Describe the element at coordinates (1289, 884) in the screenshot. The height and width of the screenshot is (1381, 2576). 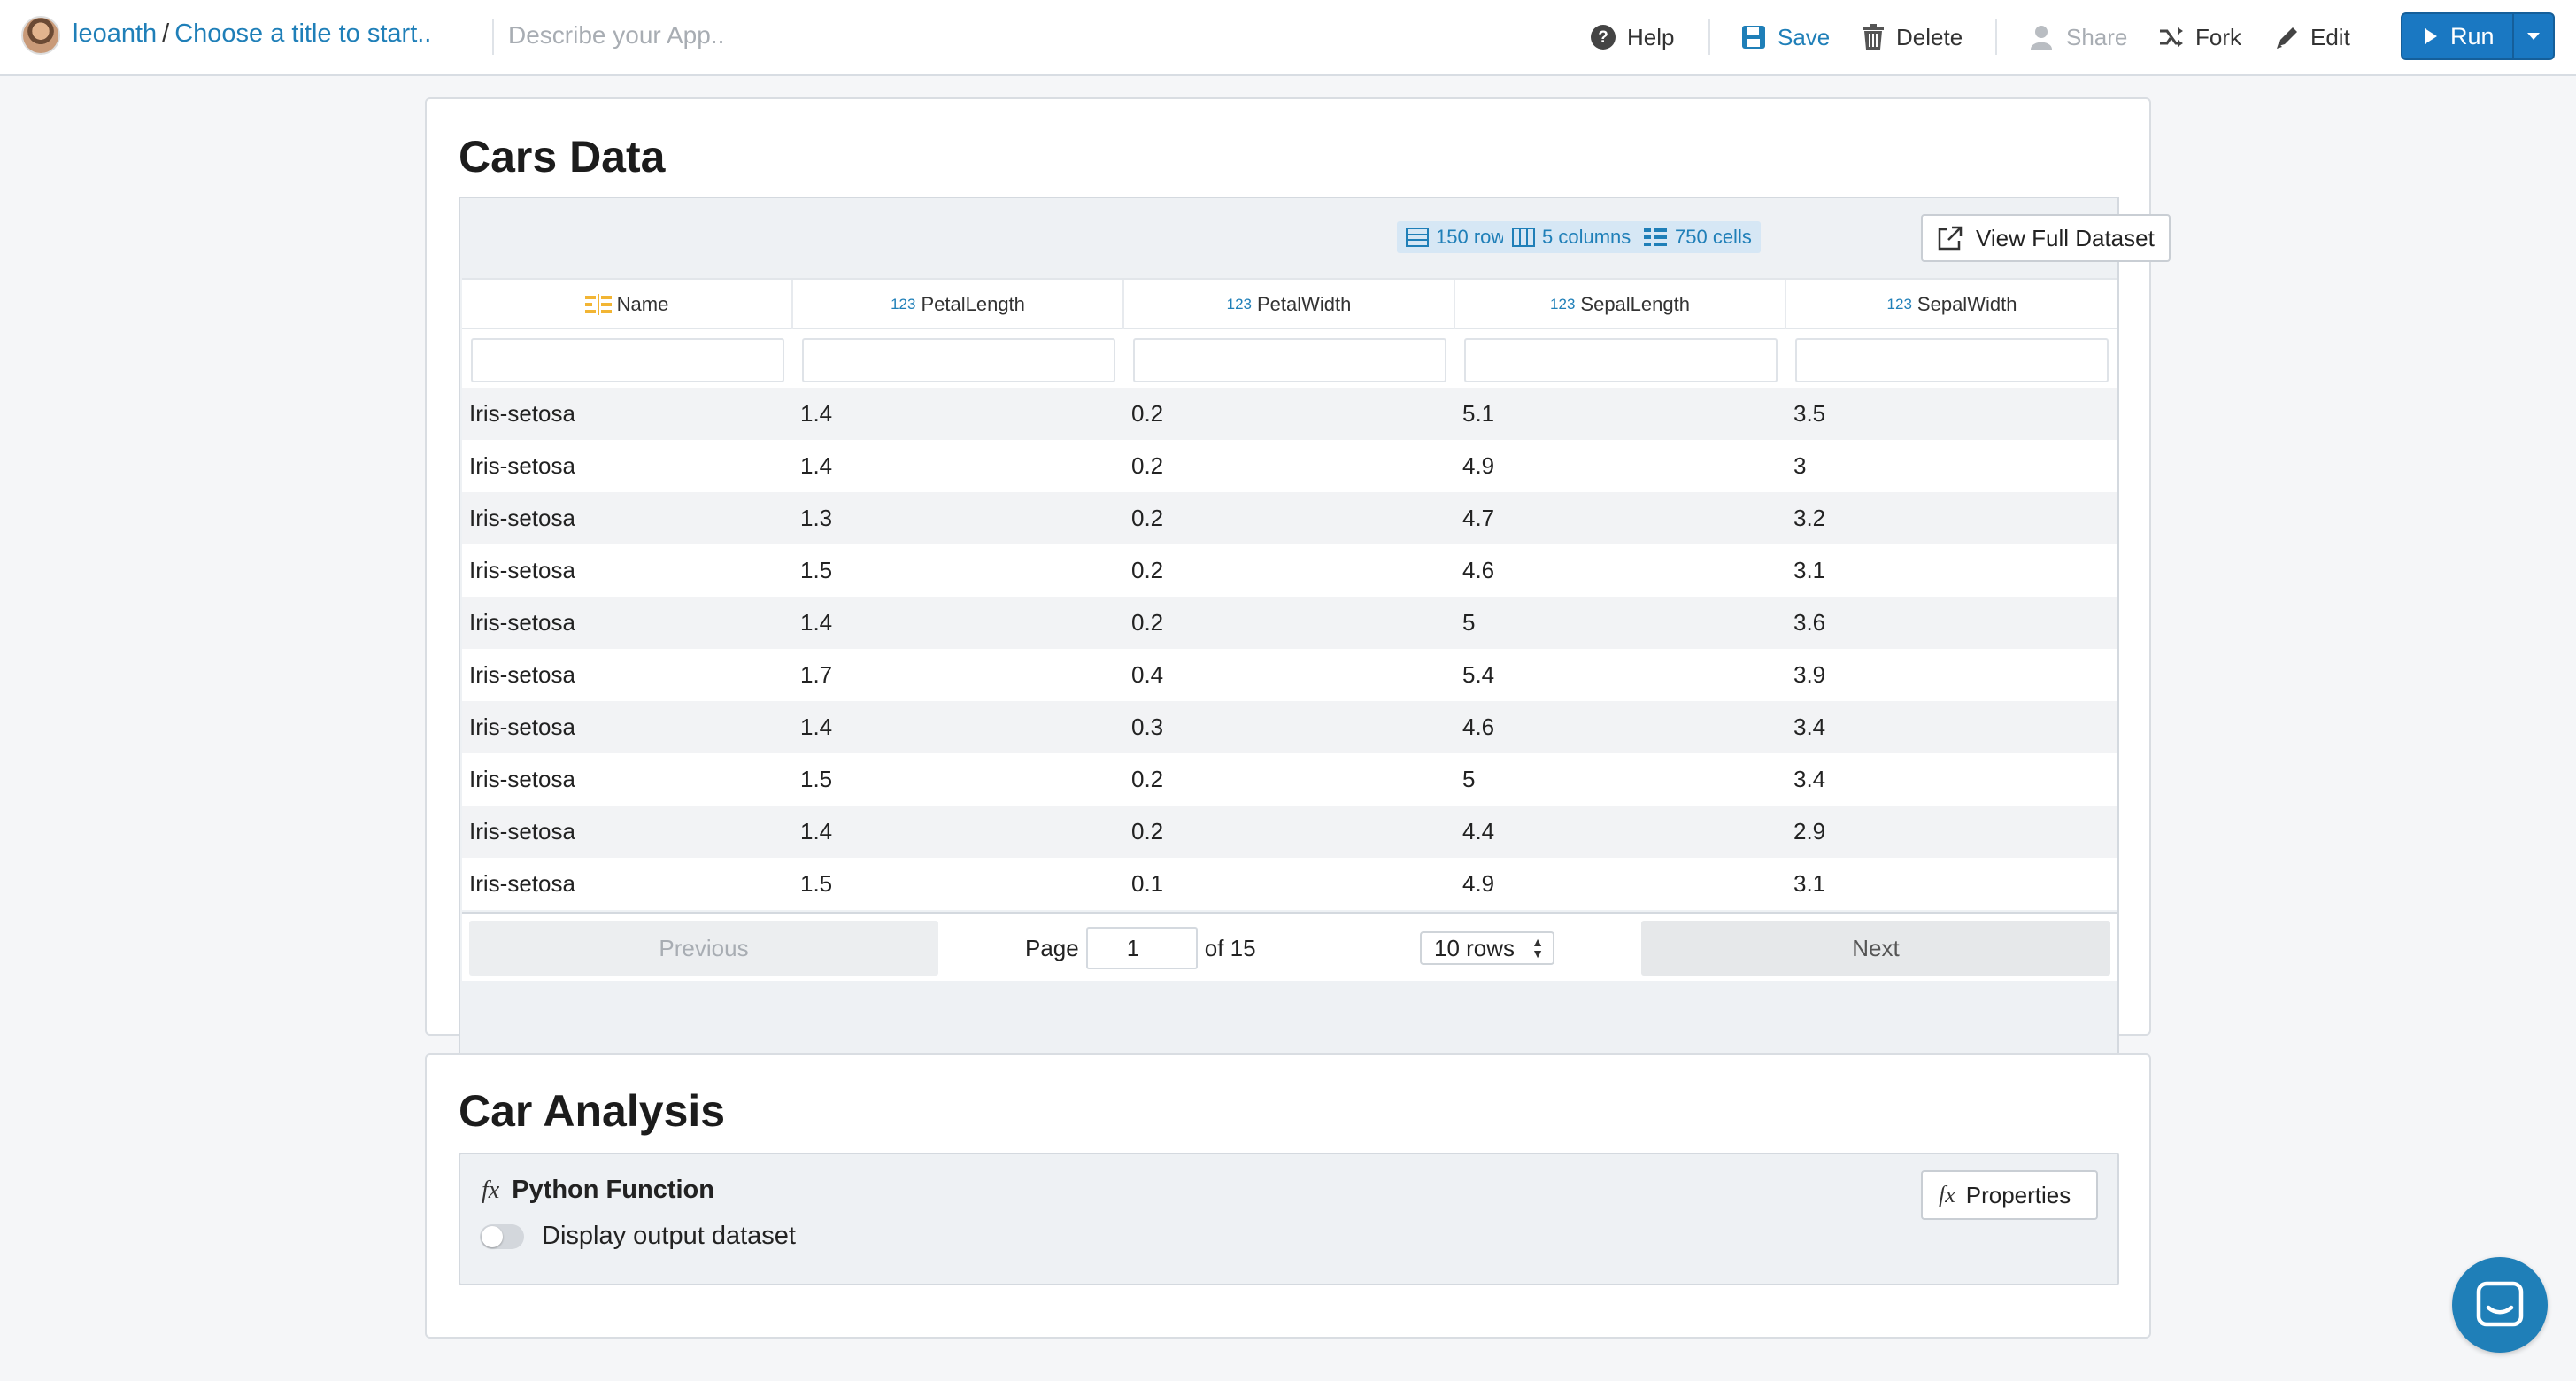
I see `table-row: Iris-setosa 1.5 0.1 4.9 3.1` at that location.